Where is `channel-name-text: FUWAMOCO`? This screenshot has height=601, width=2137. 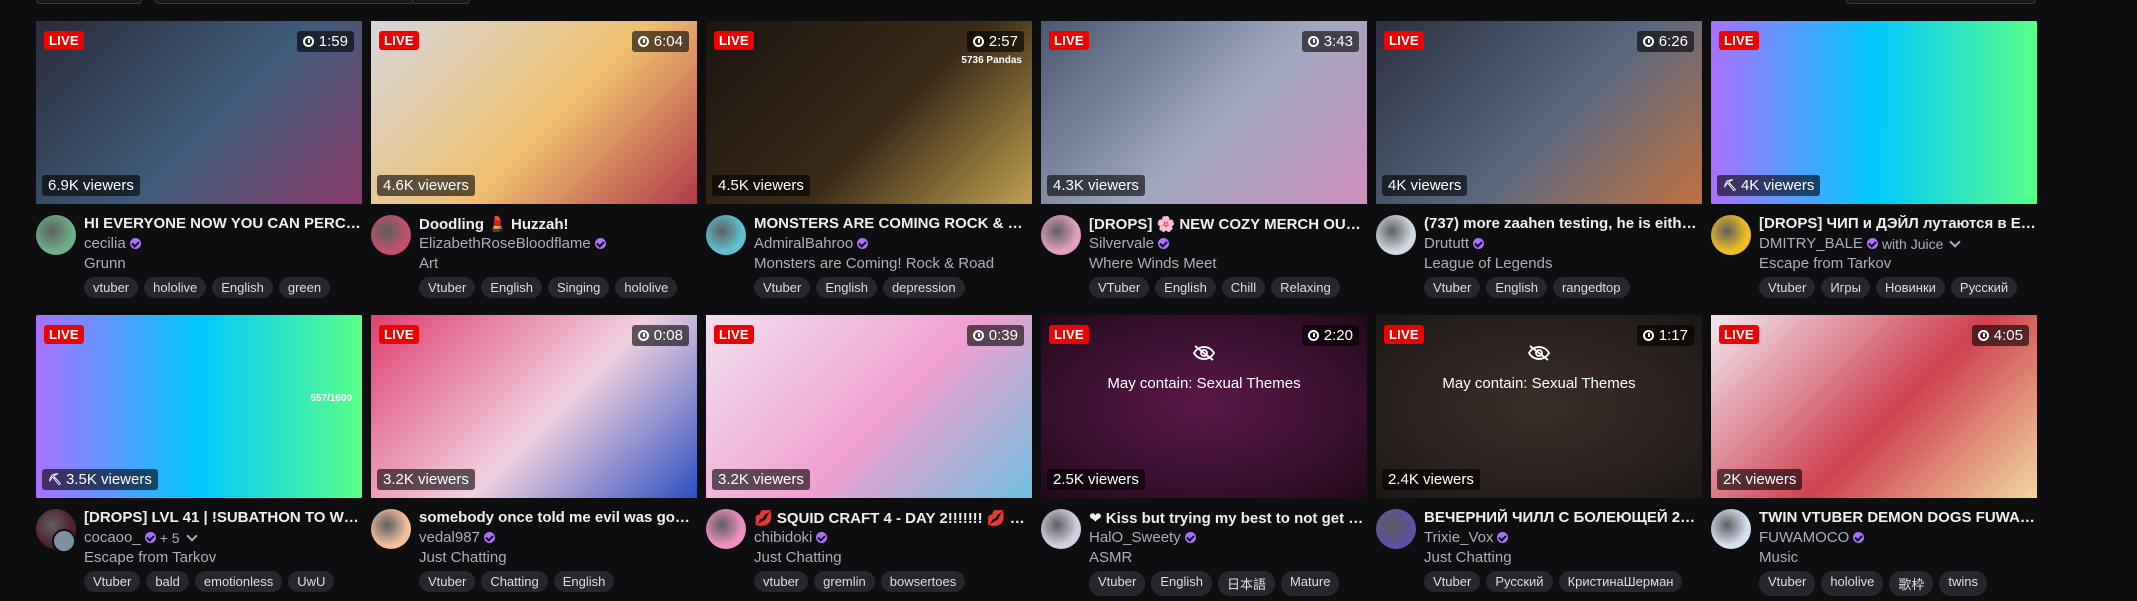 channel-name-text: FUWAMOCO is located at coordinates (1804, 537).